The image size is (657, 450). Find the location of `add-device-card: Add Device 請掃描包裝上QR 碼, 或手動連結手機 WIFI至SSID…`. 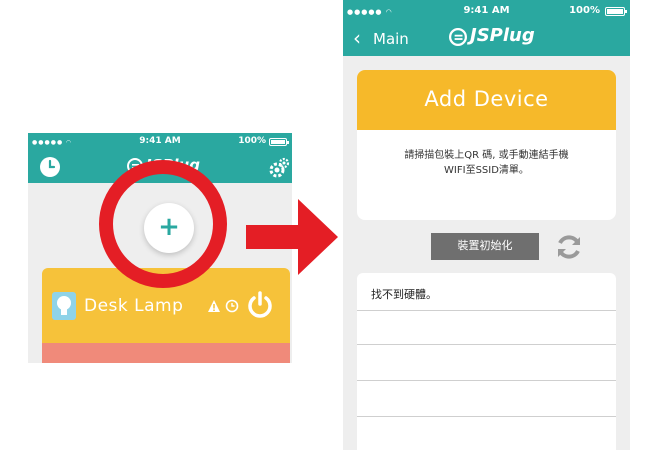

add-device-card: Add Device 請掃描包裝上QR 碼, 或手動連結手機 WIFI至SSID… is located at coordinates (486, 145).